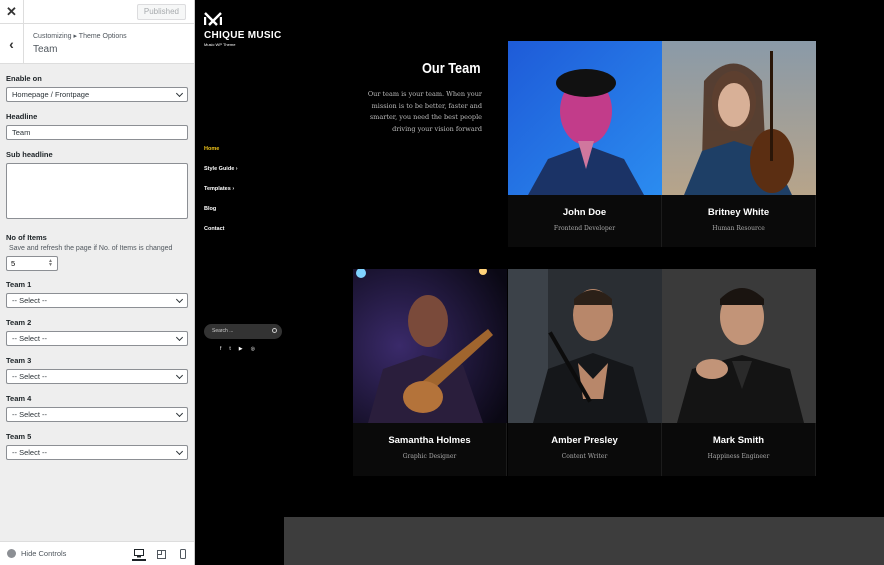 The width and height of the screenshot is (884, 565). I want to click on back-arrow-icon: ‹, so click(12, 43).